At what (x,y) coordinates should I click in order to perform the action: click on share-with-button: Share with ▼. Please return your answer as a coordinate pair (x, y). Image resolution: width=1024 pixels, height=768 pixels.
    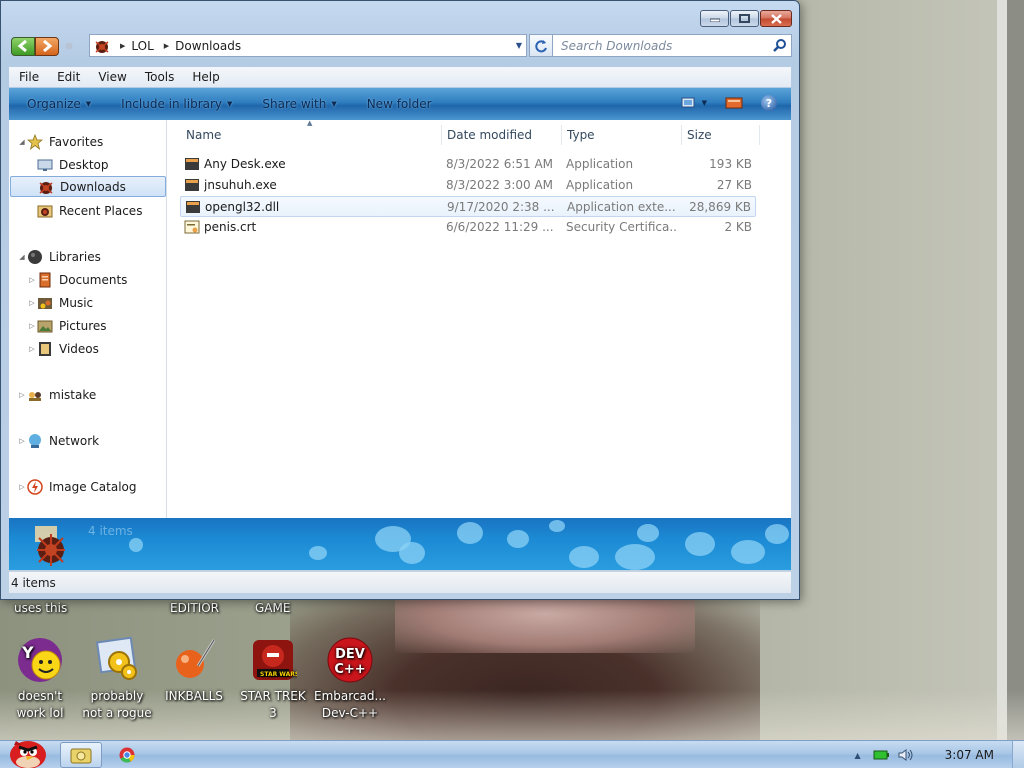
    Looking at the image, I should click on (299, 104).